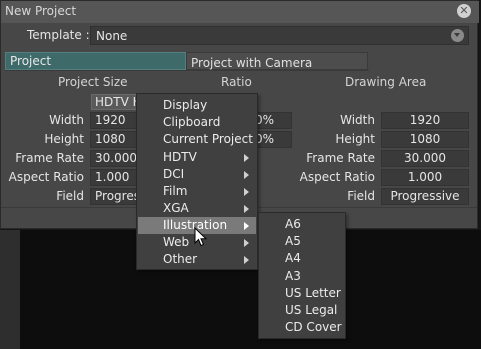  Describe the element at coordinates (115, 139) in the screenshot. I see `height-input: 1080` at that location.